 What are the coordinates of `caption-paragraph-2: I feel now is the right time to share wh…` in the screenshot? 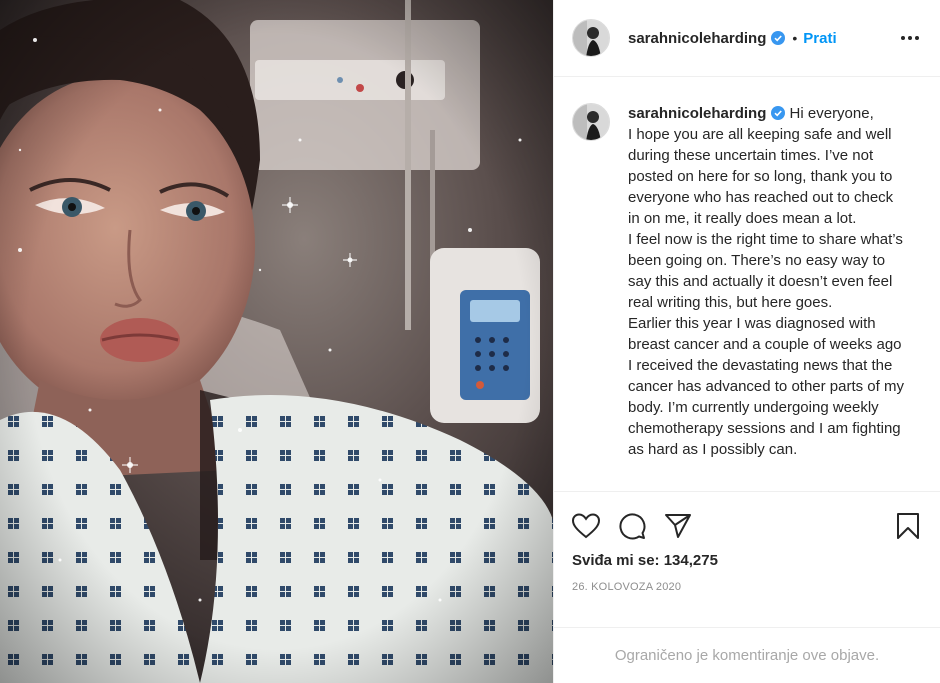 It's located at (765, 271).